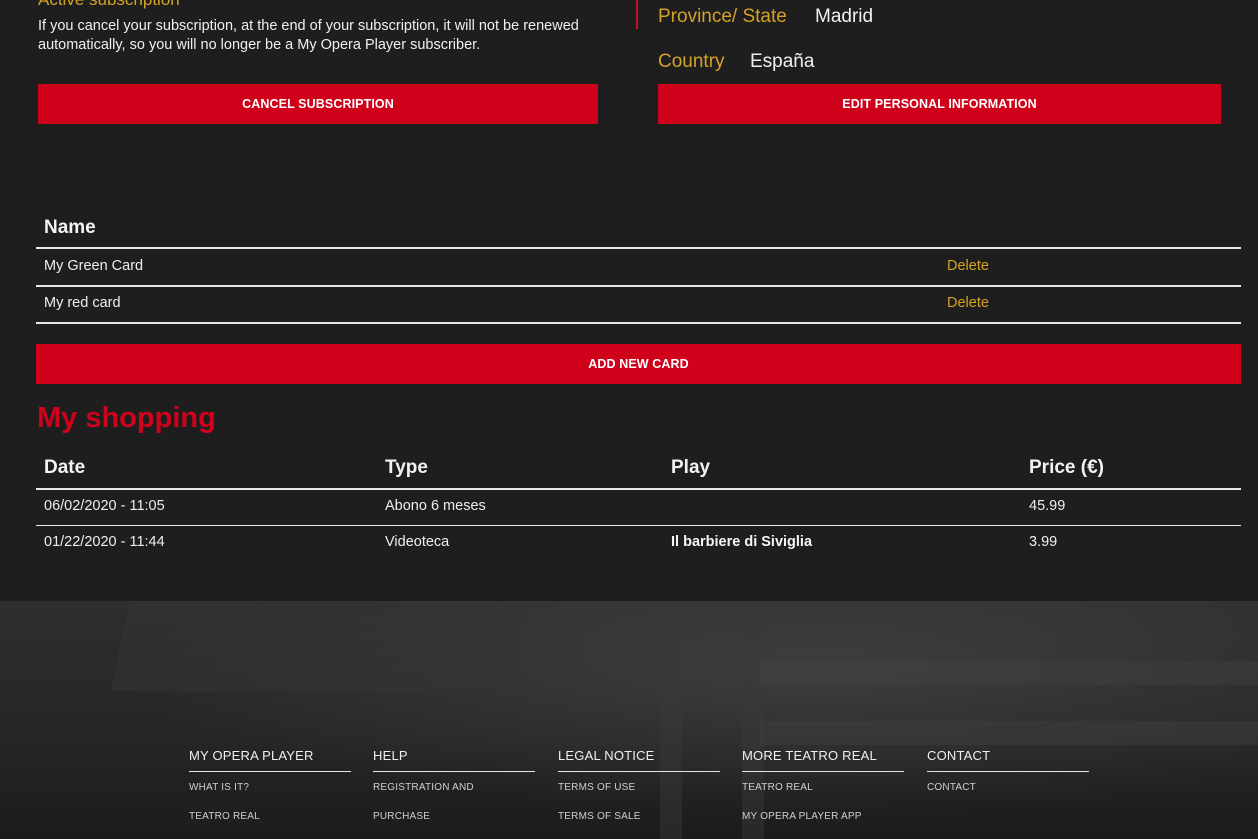 This screenshot has width=1258, height=839. I want to click on type-column-header: Type, so click(406, 467).